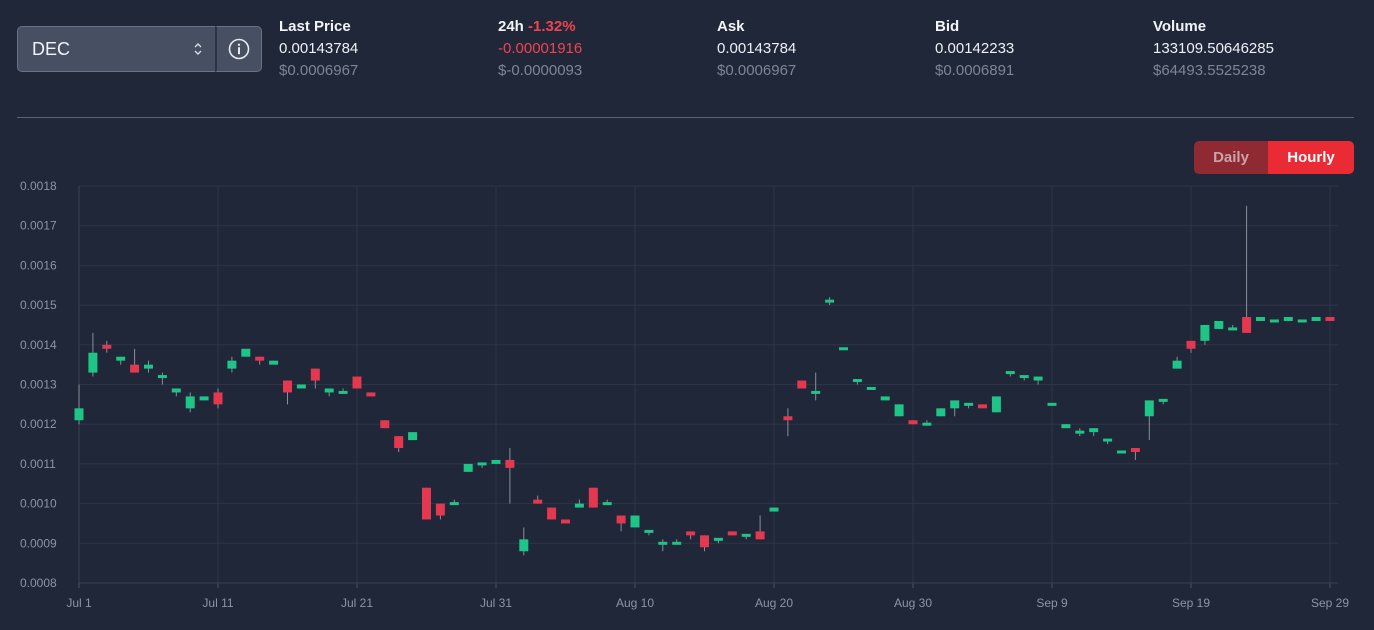 The height and width of the screenshot is (630, 1374). What do you see at coordinates (38, 305) in the screenshot?
I see `y-tick-label: 0.0015` at bounding box center [38, 305].